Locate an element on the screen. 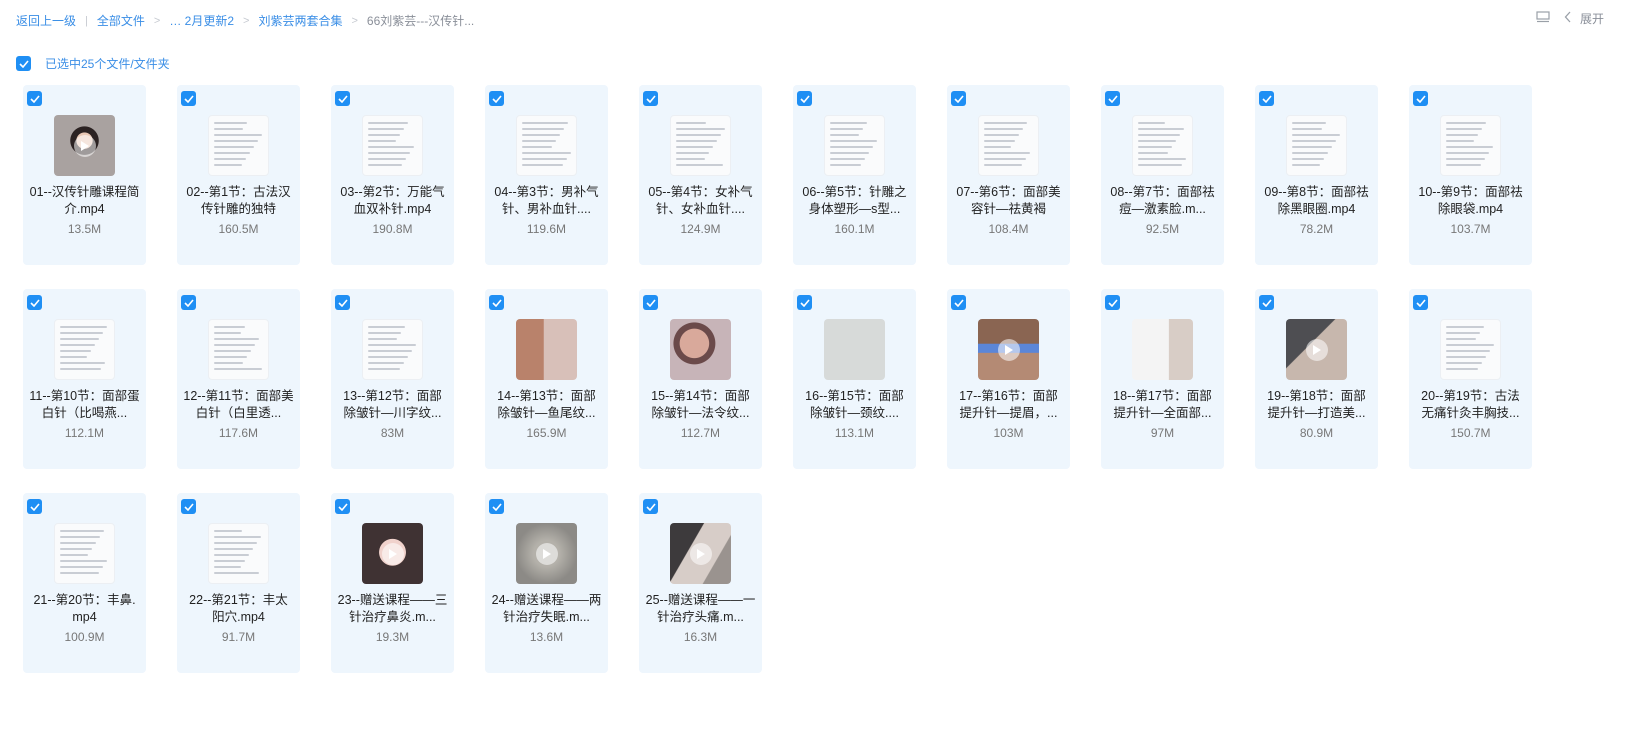  file-name: 21--第20节：丰鼻.mp4 is located at coordinates (84, 608).